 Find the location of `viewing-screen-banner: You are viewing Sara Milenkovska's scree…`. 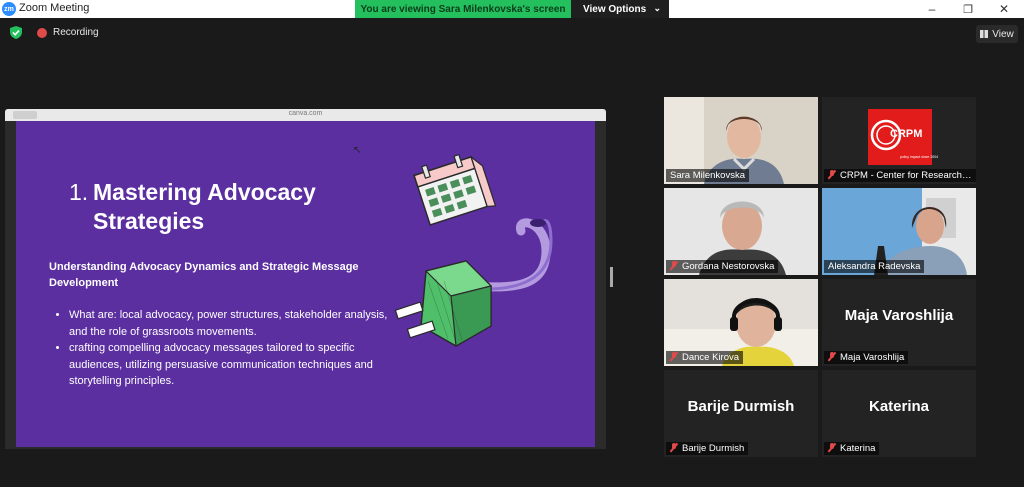

viewing-screen-banner: You are viewing Sara Milenkovska's scree… is located at coordinates (463, 9).